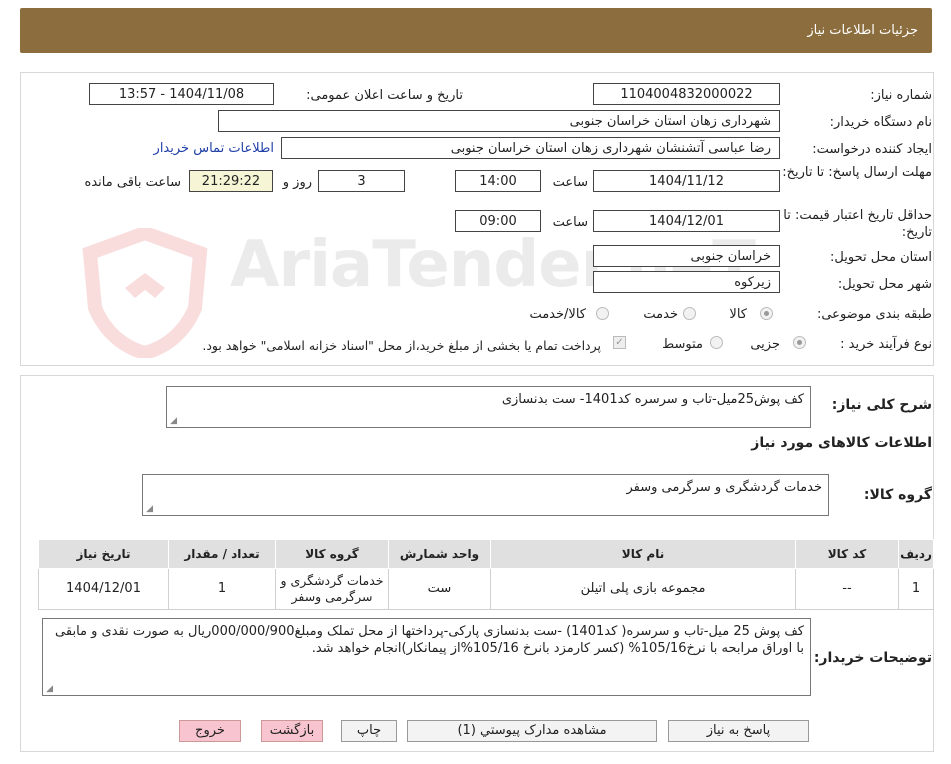 The height and width of the screenshot is (764, 951). I want to click on need-number-field: 1104004832000022, so click(686, 94).